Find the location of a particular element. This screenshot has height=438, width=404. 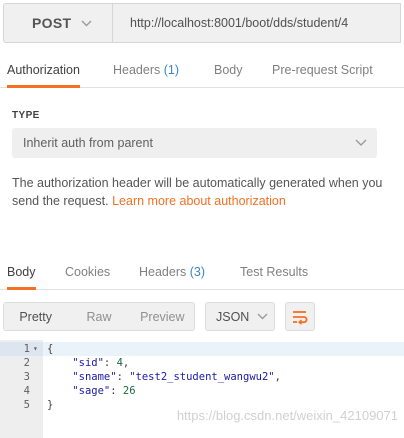

tab-count: (3) is located at coordinates (197, 272).